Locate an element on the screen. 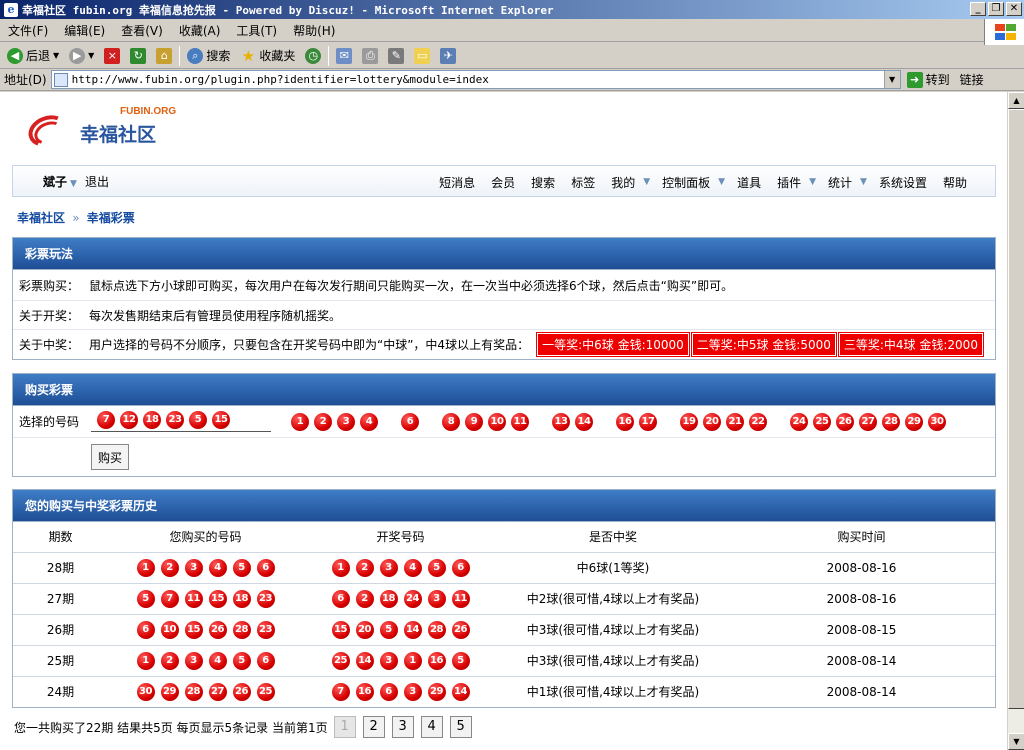 The height and width of the screenshot is (750, 1024). pool-ball: 27 is located at coordinates (868, 421).